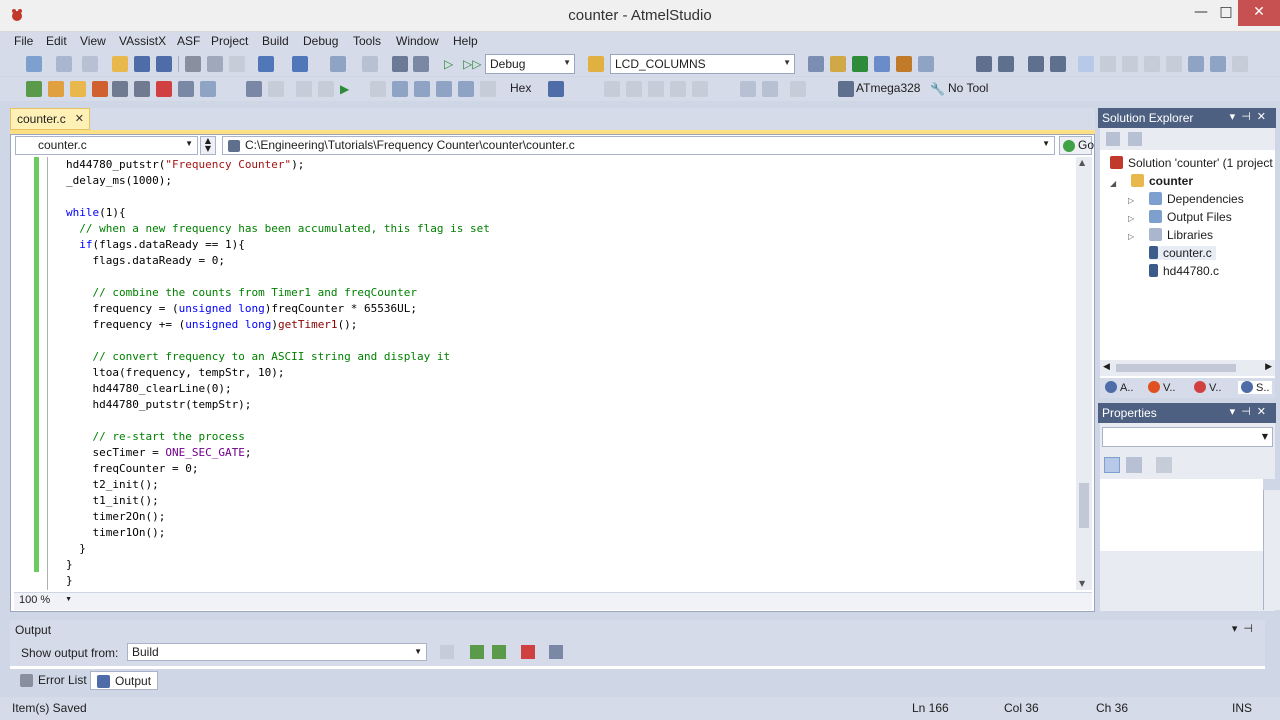 Image resolution: width=1280 pixels, height=720 pixels. What do you see at coordinates (50, 119) in the screenshot?
I see `tab-counter-c: counter.c ✕` at bounding box center [50, 119].